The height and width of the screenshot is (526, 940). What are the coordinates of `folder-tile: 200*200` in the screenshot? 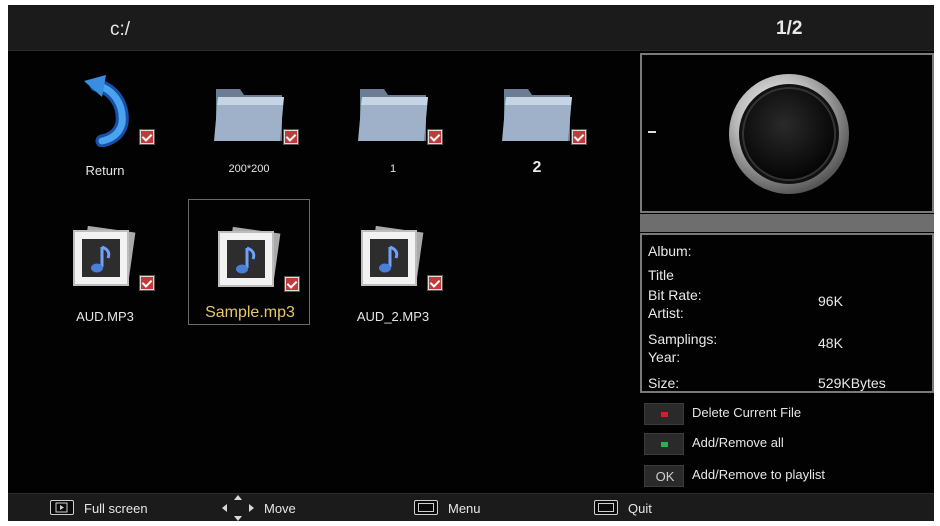 It's located at (249, 116).